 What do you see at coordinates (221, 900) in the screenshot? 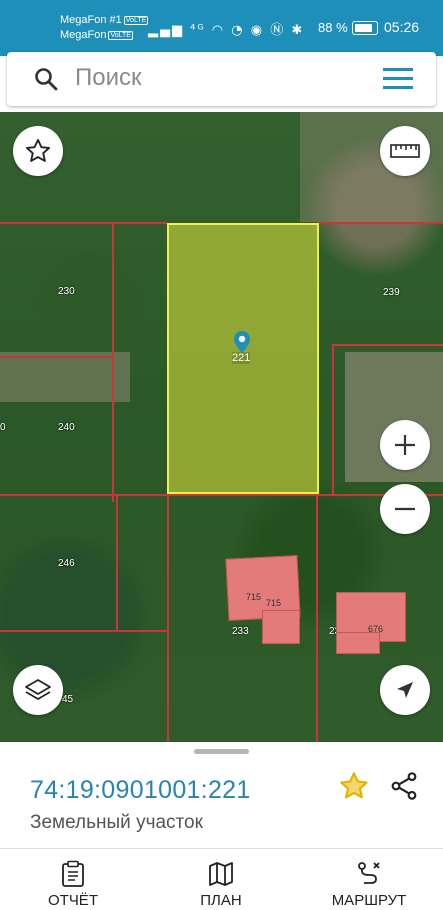
I see `tab-label: ПЛАН` at bounding box center [221, 900].